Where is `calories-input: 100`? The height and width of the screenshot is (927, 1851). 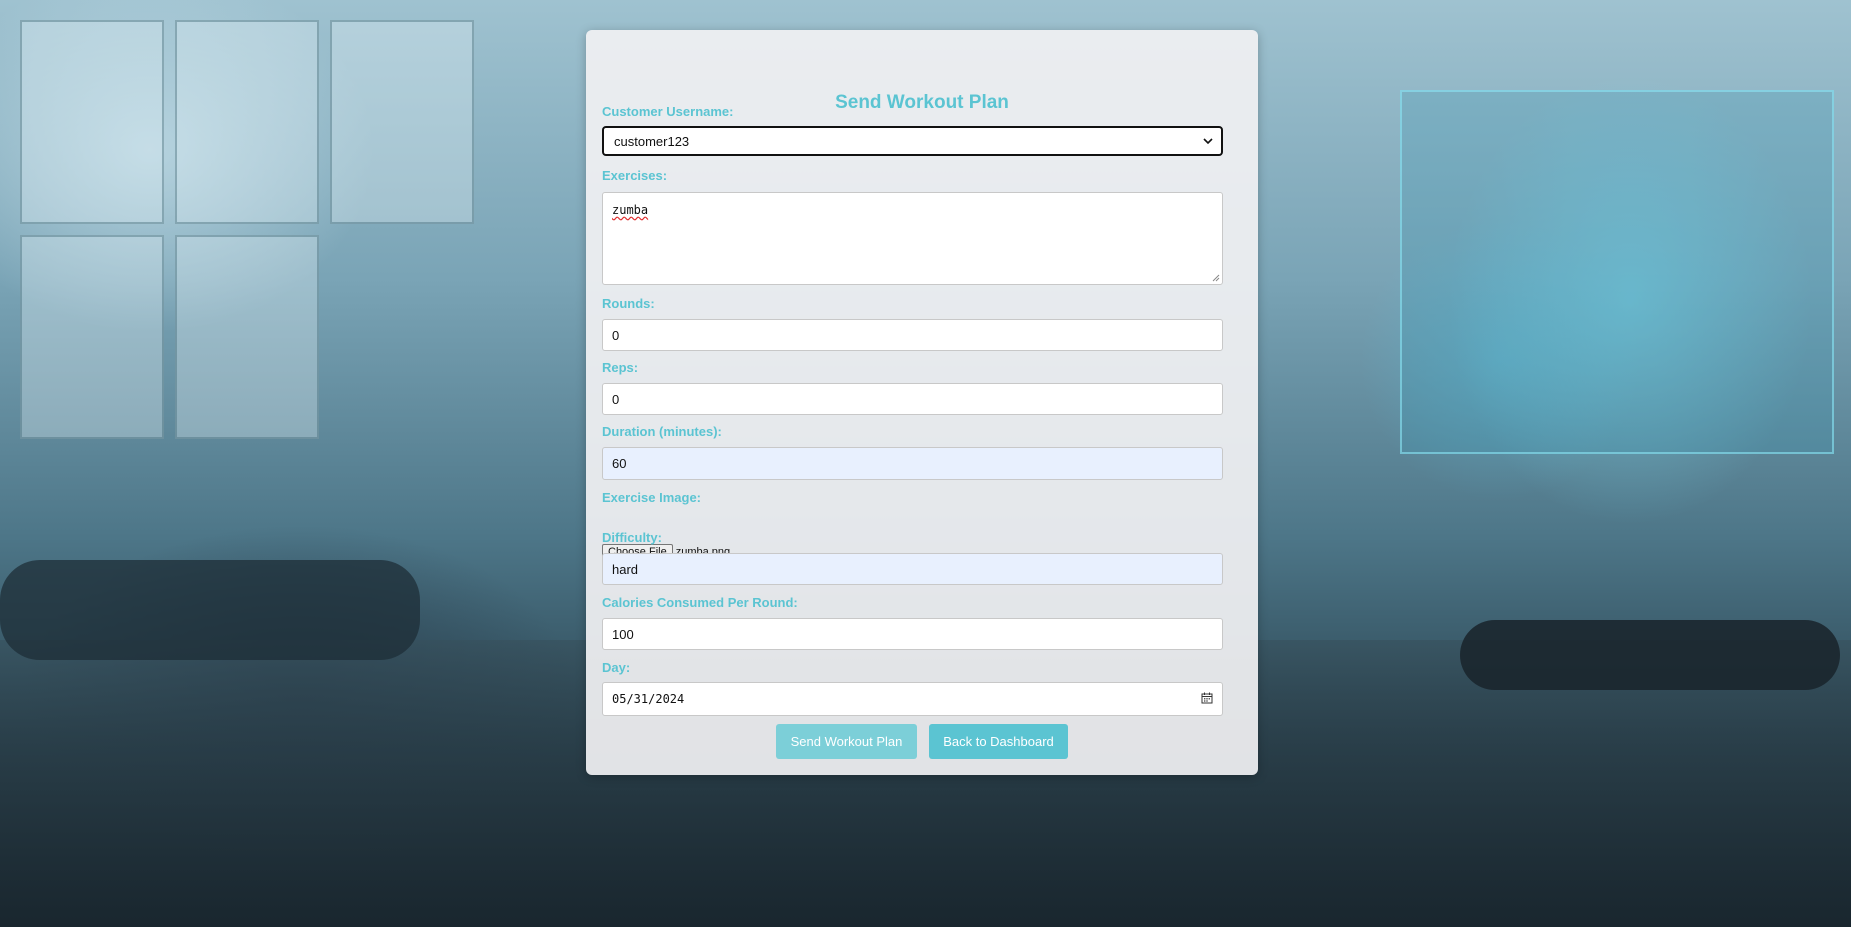
calories-input: 100 is located at coordinates (912, 634).